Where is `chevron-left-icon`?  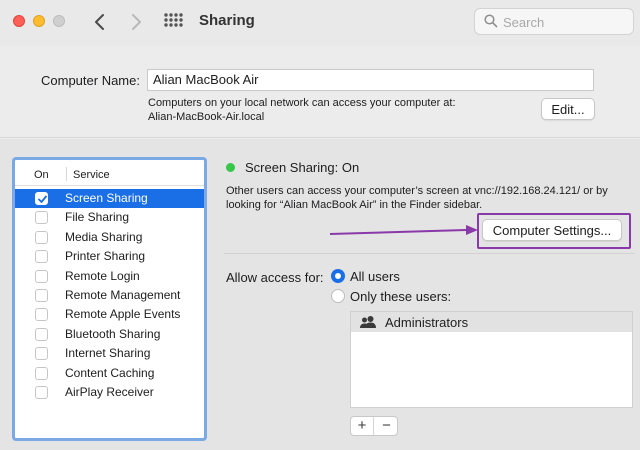 chevron-left-icon is located at coordinates (99, 22).